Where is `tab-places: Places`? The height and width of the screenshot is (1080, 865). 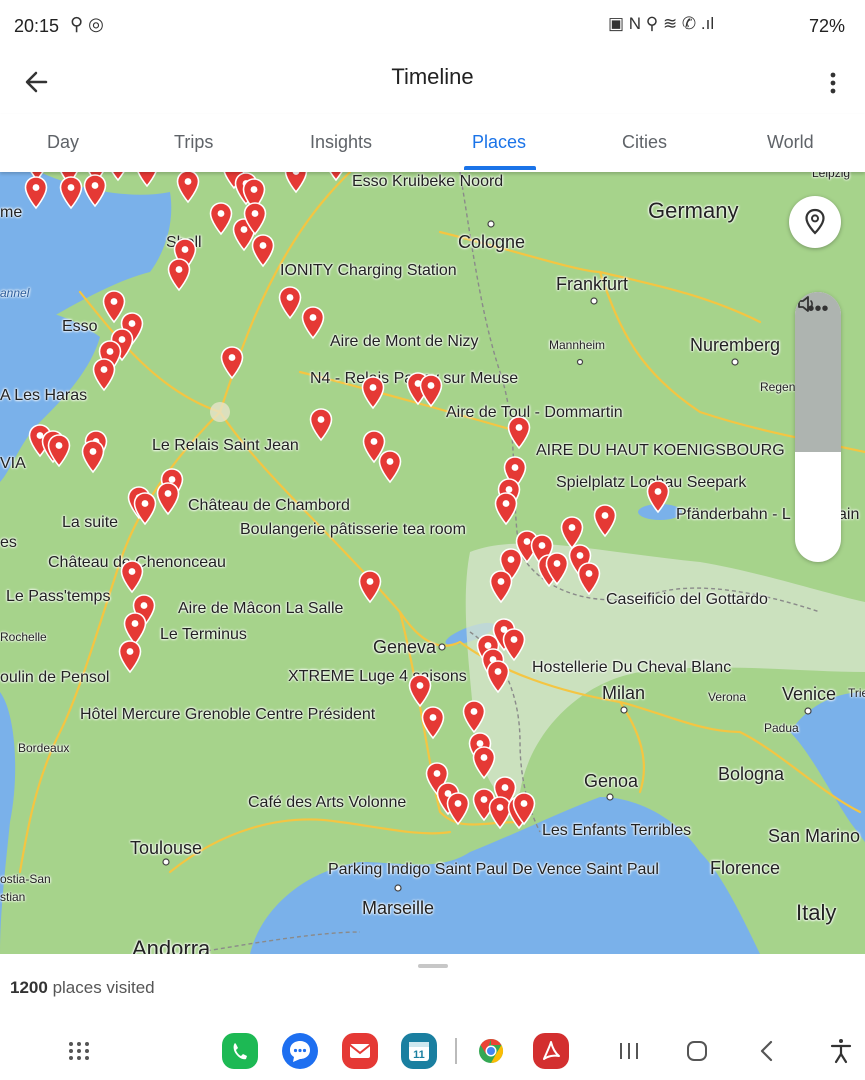 tab-places: Places is located at coordinates (499, 142).